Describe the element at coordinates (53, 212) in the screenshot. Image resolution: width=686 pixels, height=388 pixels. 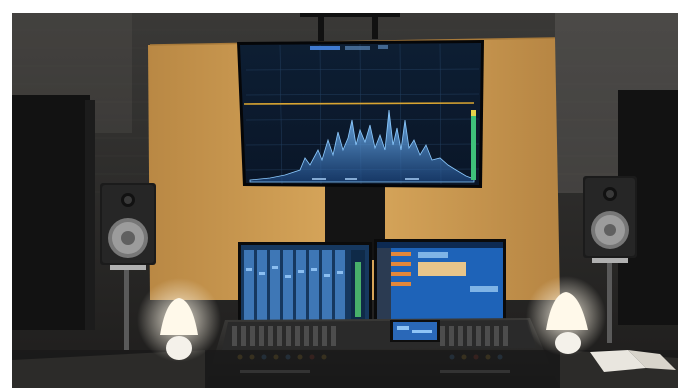
I see `left-acoustic-column` at that location.